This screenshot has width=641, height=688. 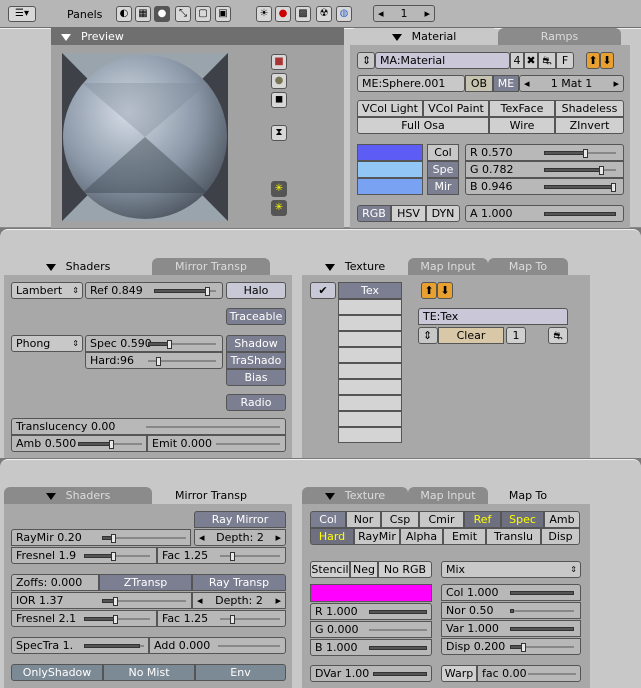 What do you see at coordinates (565, 60) in the screenshot?
I see `fake-user-button: F` at bounding box center [565, 60].